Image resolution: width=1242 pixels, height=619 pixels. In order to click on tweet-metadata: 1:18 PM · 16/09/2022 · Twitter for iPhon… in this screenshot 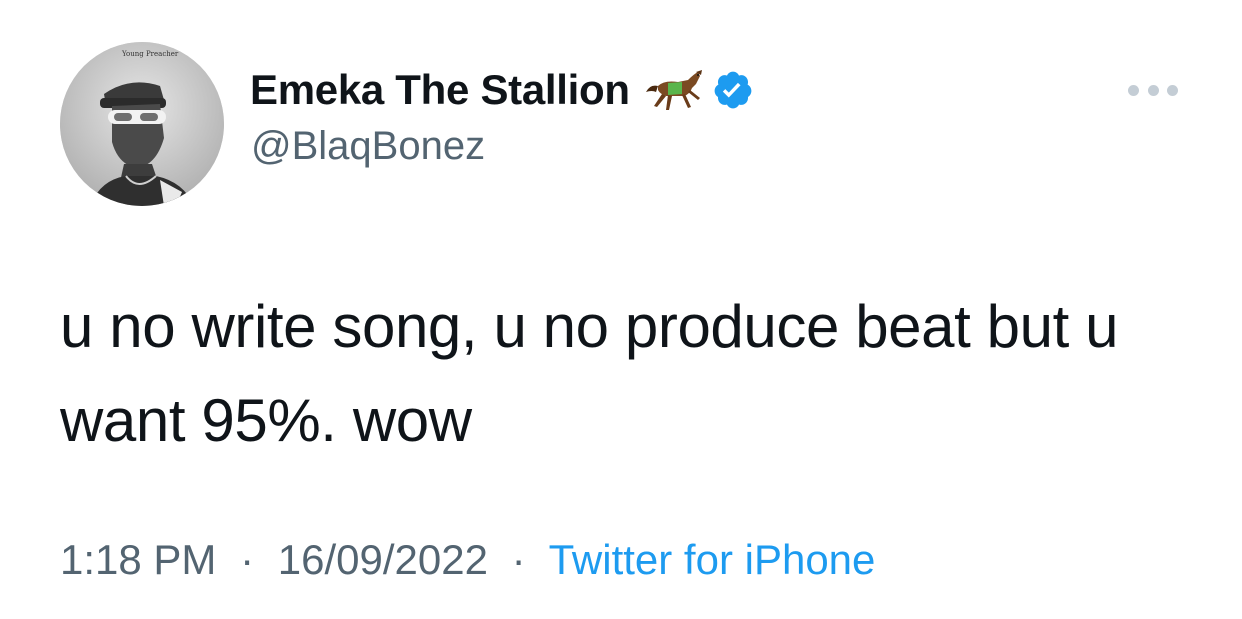, I will do `click(467, 560)`.